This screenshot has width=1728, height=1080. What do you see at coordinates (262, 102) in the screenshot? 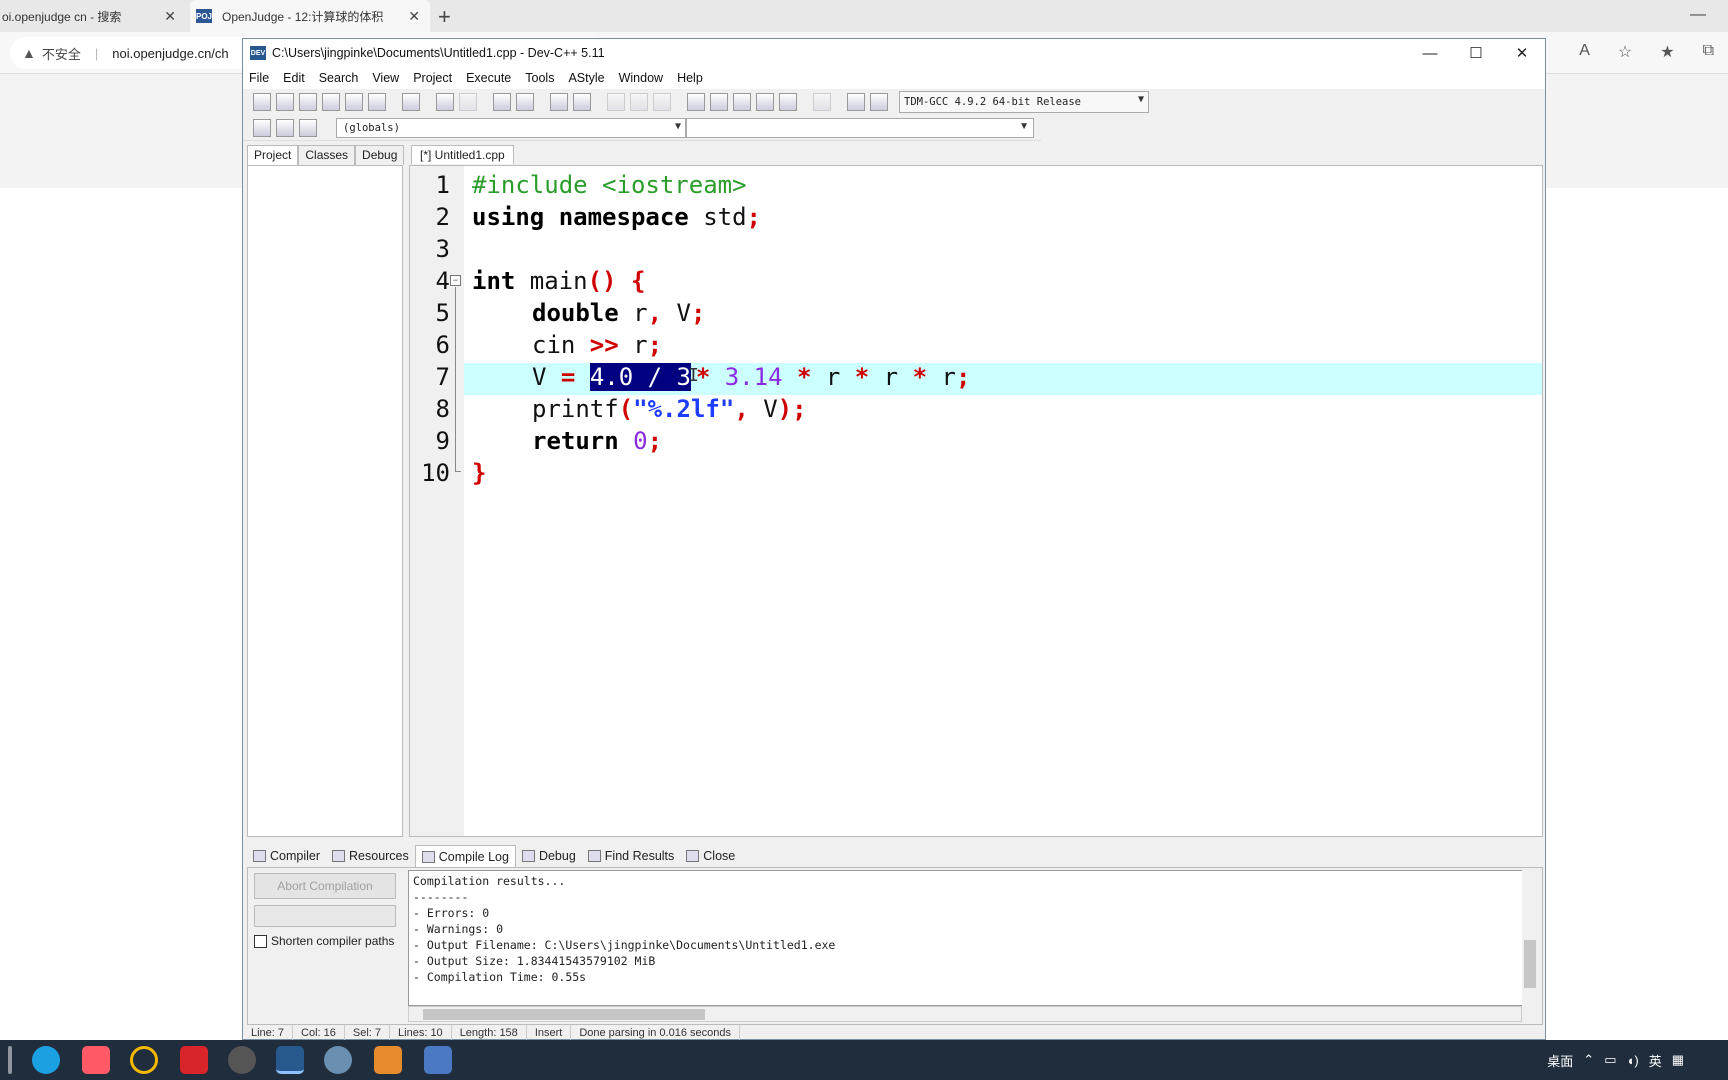
I see `new-file-icon` at bounding box center [262, 102].